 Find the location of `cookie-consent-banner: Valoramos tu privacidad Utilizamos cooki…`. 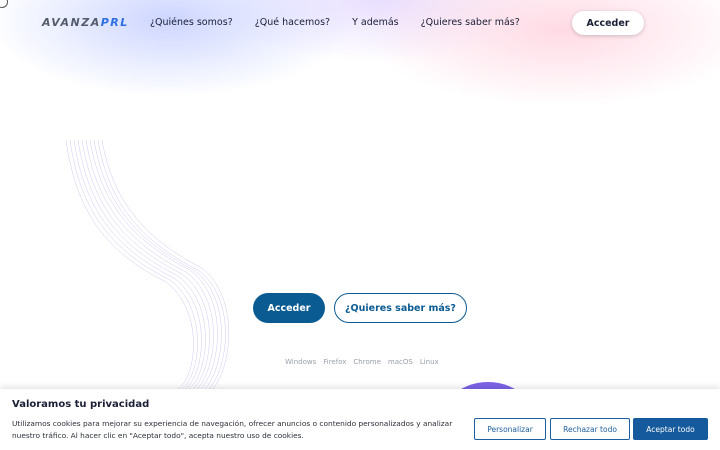

cookie-consent-banner: Valoramos tu privacidad Utilizamos cooki… is located at coordinates (360, 419).